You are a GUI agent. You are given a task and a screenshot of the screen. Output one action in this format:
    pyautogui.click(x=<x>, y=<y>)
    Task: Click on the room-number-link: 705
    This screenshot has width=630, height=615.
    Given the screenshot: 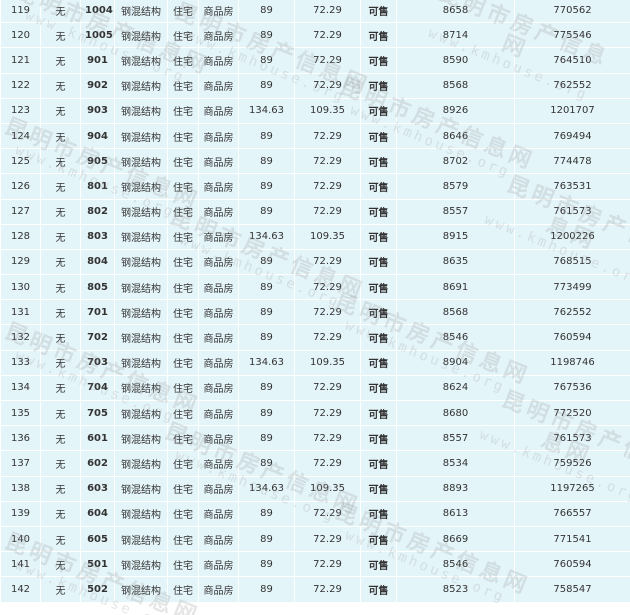 What is the action you would take?
    pyautogui.click(x=97, y=413)
    